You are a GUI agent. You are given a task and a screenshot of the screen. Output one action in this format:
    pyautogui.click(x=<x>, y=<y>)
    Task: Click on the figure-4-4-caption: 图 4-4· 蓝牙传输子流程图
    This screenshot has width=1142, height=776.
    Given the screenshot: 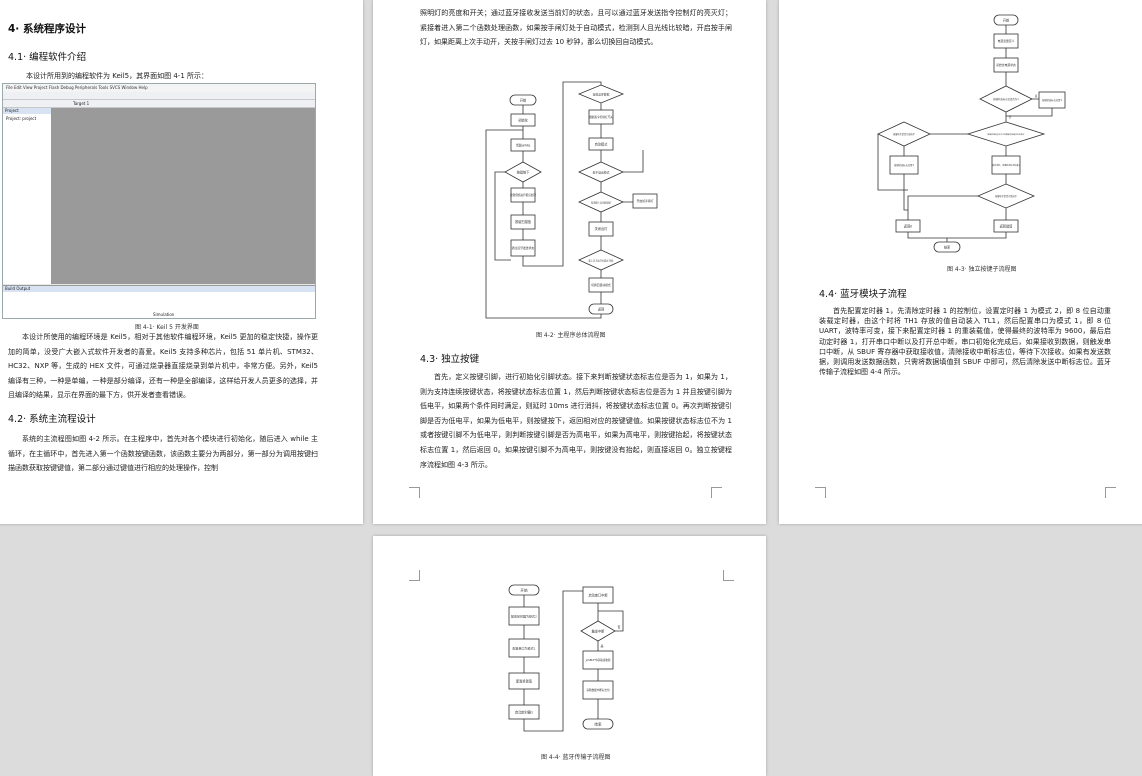 What is the action you would take?
    pyautogui.click(x=576, y=757)
    